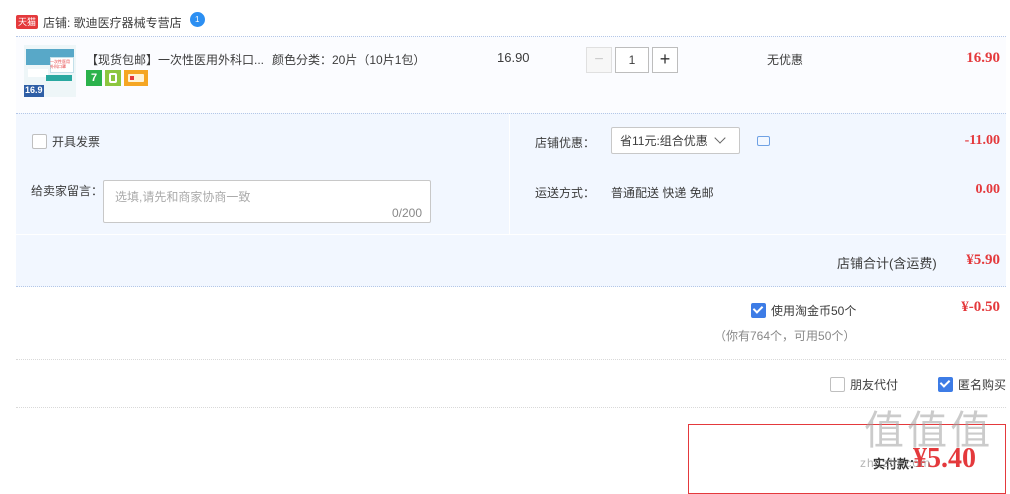 This screenshot has width=1010, height=494. Describe the element at coordinates (982, 385) in the screenshot. I see `anonymous-label: 匿名购买` at that location.